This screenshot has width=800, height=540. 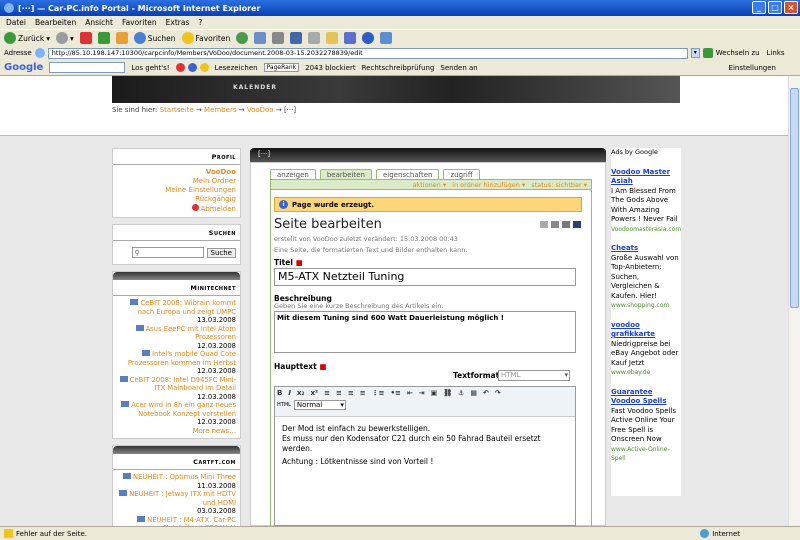 What do you see at coordinates (242, 38) in the screenshot?
I see `history-icon` at bounding box center [242, 38].